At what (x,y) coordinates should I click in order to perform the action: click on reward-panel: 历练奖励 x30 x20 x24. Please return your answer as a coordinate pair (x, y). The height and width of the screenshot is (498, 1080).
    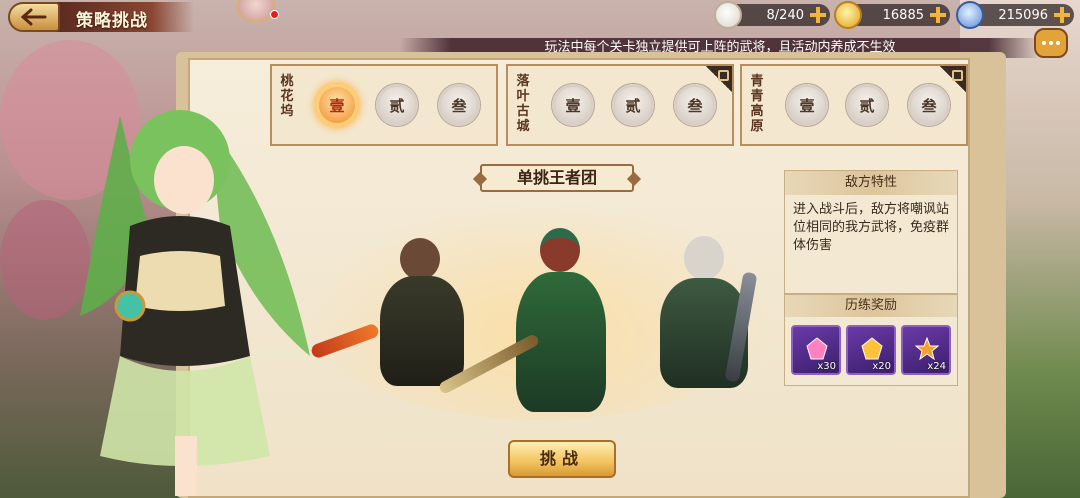
    Looking at the image, I should click on (871, 340).